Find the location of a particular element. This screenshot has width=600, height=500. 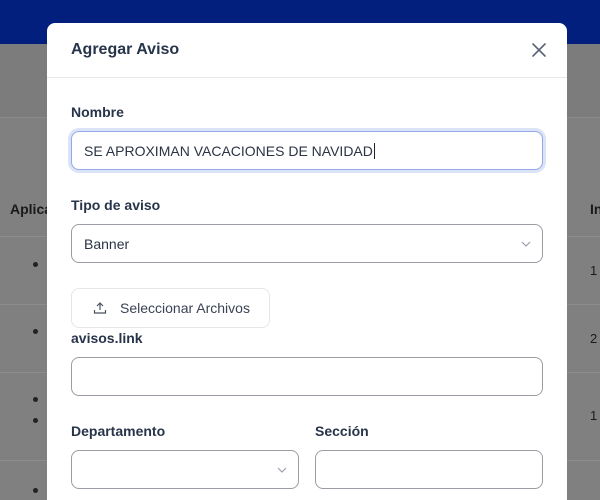

tipo-aviso-label: Tipo de aviso is located at coordinates (116, 205).